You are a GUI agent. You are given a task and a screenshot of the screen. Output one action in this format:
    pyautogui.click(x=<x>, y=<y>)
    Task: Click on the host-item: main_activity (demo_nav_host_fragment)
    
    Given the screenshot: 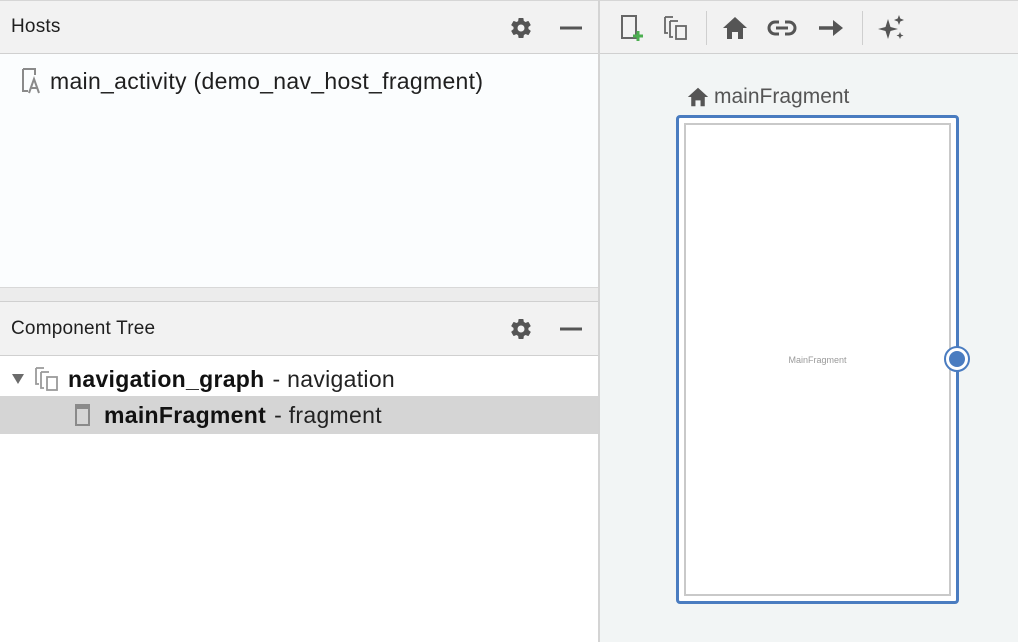 What is the action you would take?
    pyautogui.click(x=299, y=81)
    